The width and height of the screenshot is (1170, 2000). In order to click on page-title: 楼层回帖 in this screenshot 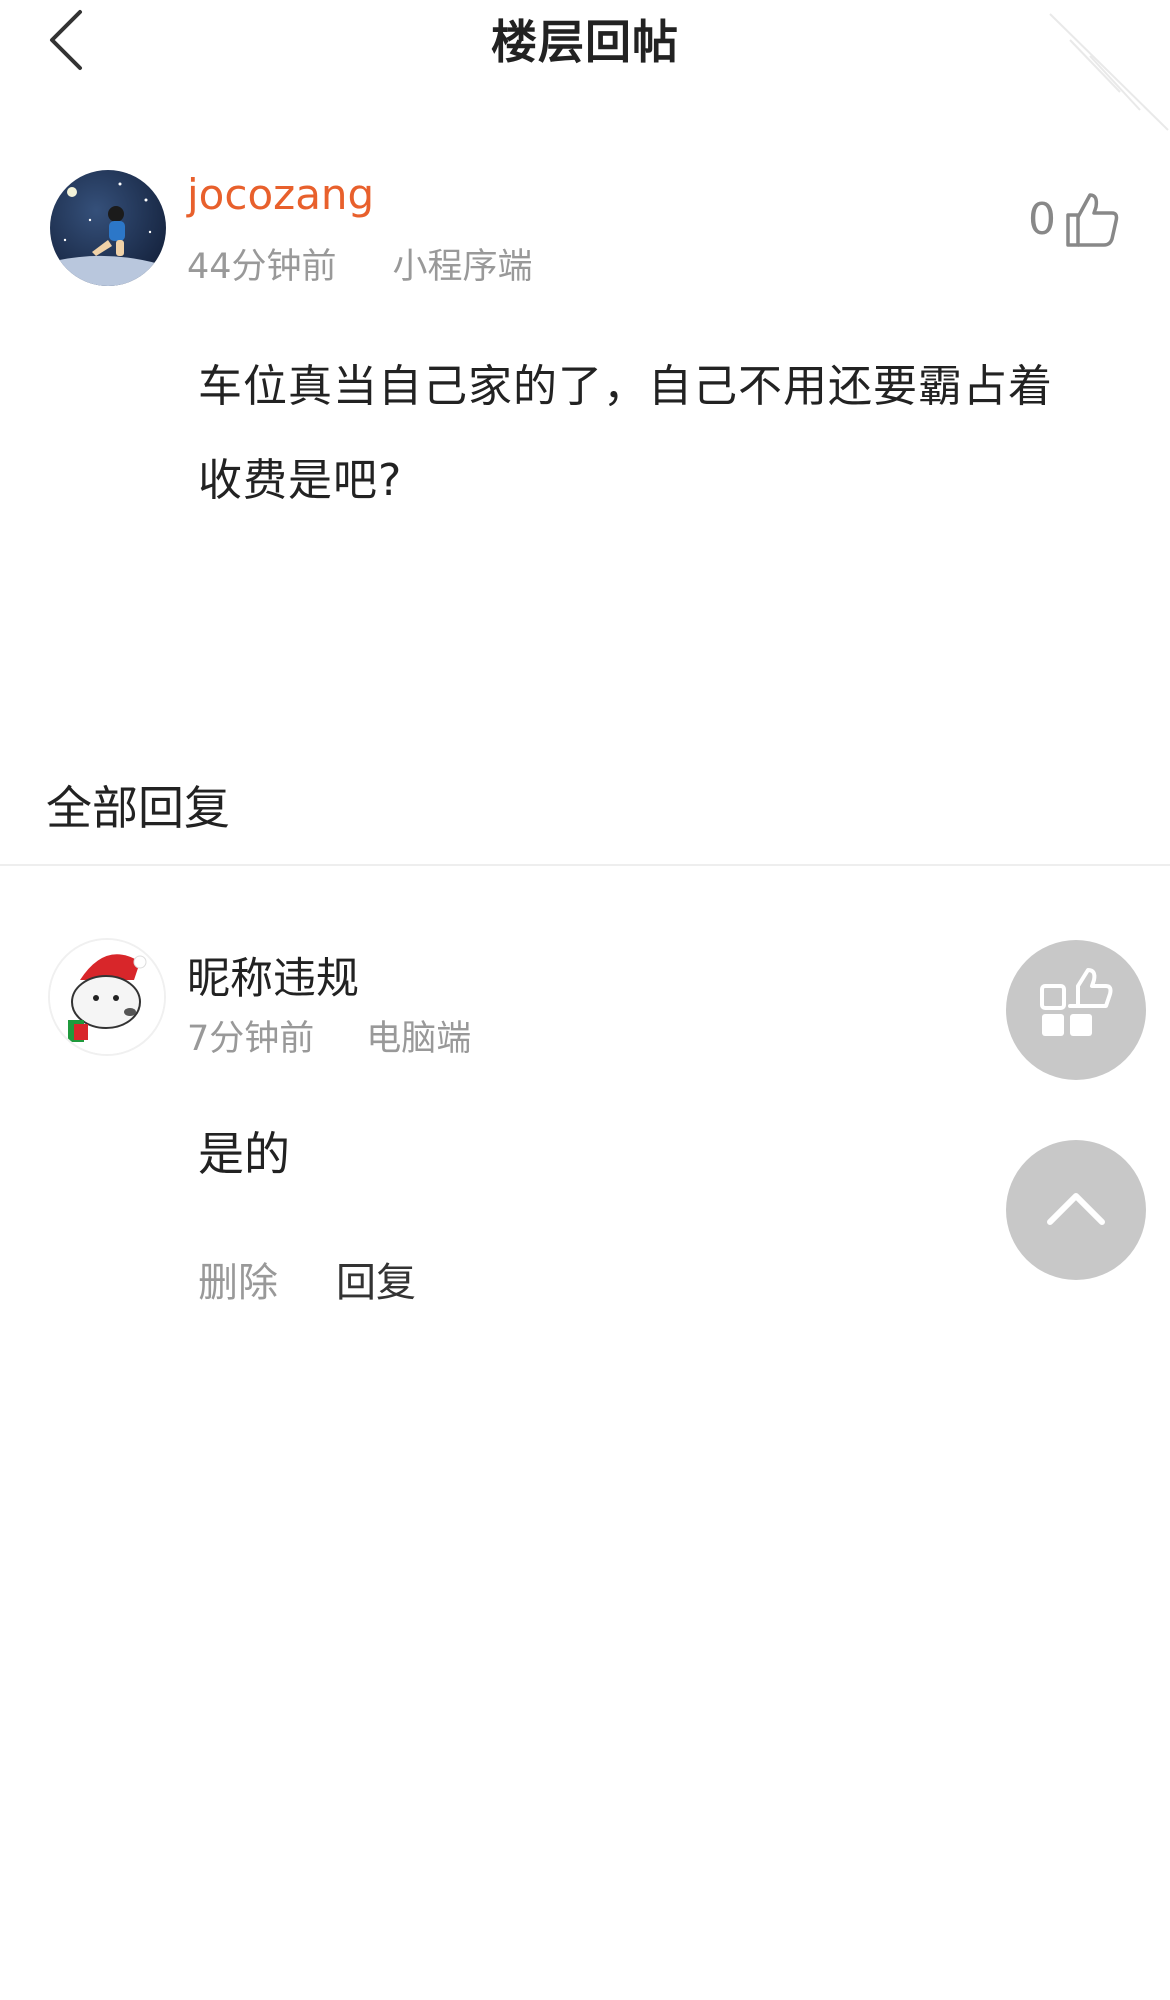, I will do `click(585, 42)`.